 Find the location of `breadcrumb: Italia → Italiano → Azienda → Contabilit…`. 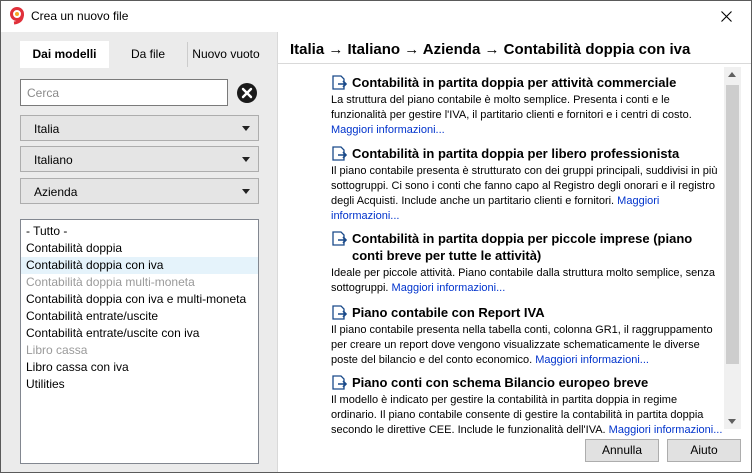

breadcrumb: Italia → Italiano → Azienda → Contabilit… is located at coordinates (490, 49).